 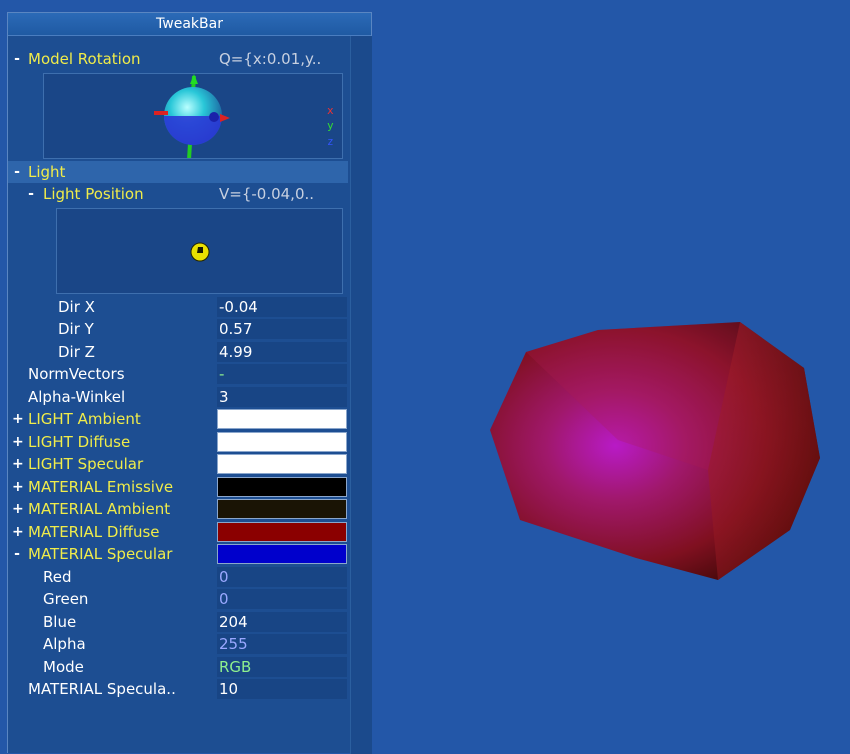 What do you see at coordinates (179, 689) in the screenshot?
I see `material-specular-power-row: MATERIAL Specula.. 10` at bounding box center [179, 689].